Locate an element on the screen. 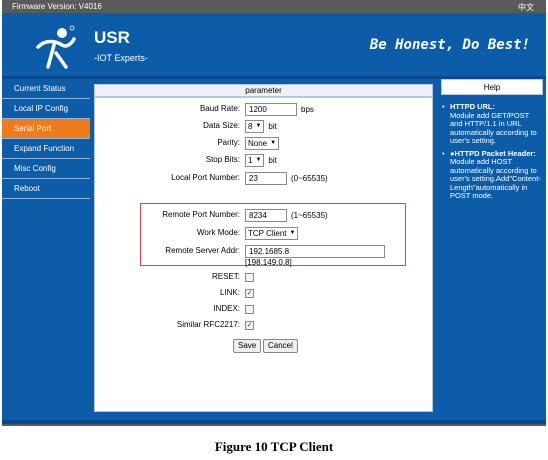 This screenshot has width=548, height=460. parity-select: None ▼ is located at coordinates (262, 143).